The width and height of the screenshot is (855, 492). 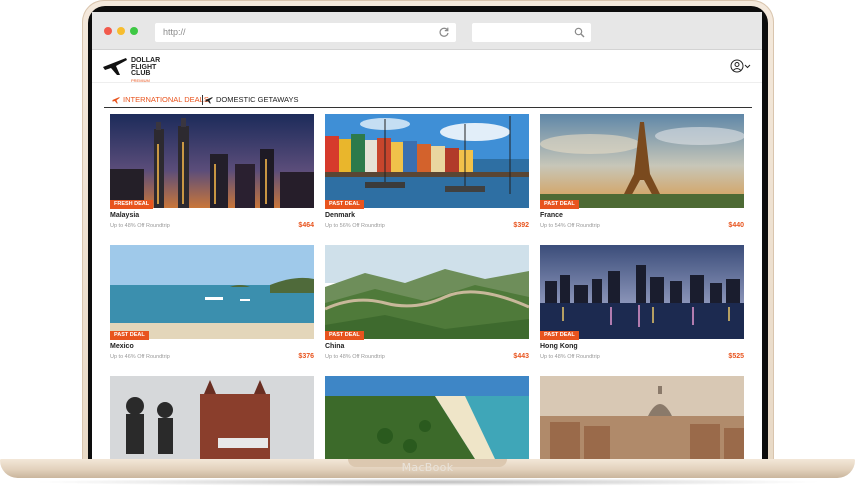 I want to click on logo-wordmark: DOLLAR FLIGHT CLUB PREMIUM, so click(x=145, y=70).